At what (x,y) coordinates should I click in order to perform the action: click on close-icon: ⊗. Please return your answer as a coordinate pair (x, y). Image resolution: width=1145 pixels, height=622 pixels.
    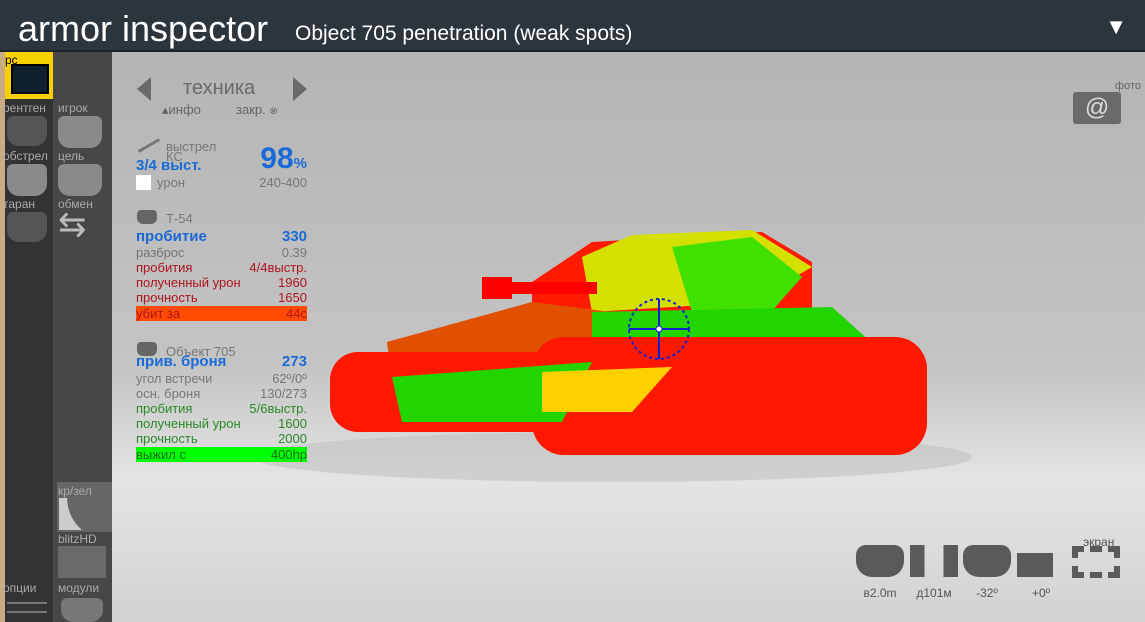
    Looking at the image, I should click on (273, 111).